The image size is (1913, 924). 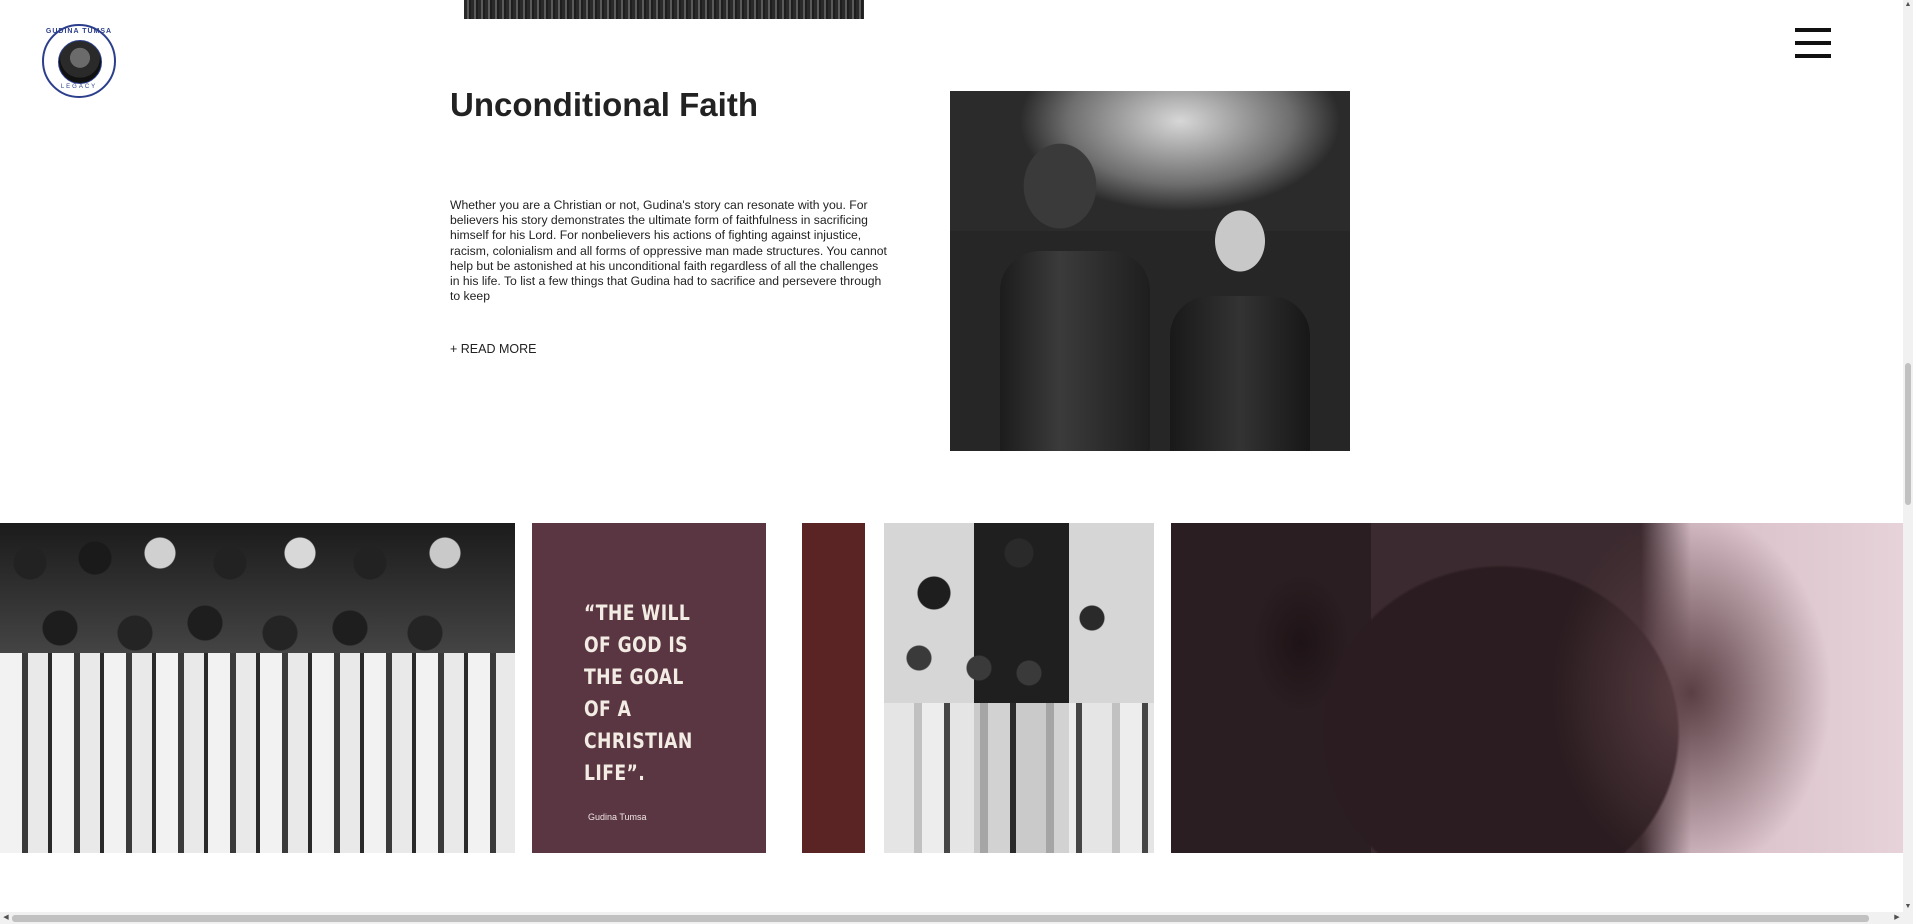 I want to click on horizontal-scrollbar: ◀ ▶, so click(x=951, y=918).